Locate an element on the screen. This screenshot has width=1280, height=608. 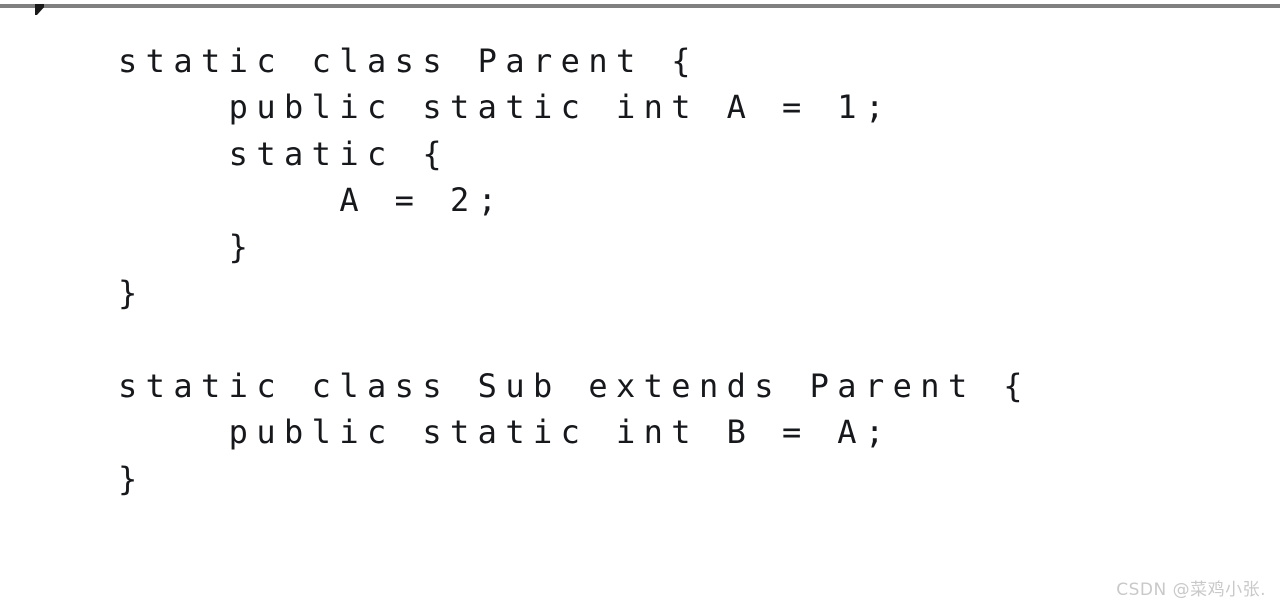
watermark: CSDN @菜鸡小张. is located at coordinates (1191, 590).